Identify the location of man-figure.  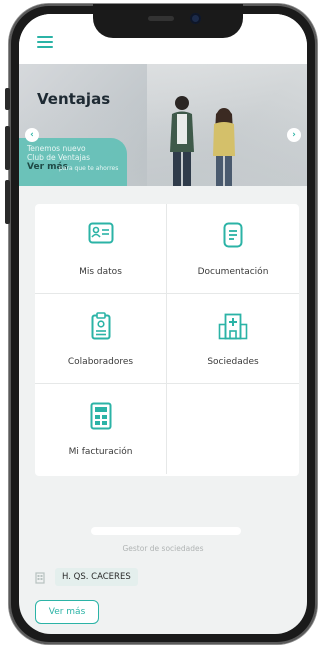
(182, 141).